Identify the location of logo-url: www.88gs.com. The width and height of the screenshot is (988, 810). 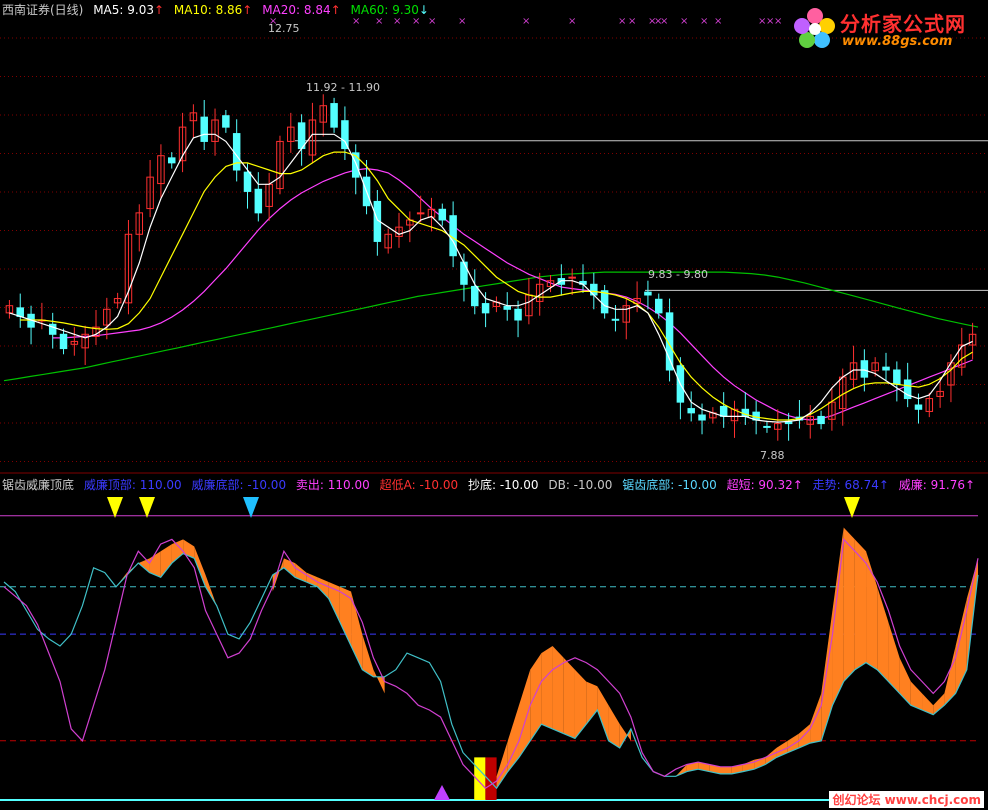
(897, 41).